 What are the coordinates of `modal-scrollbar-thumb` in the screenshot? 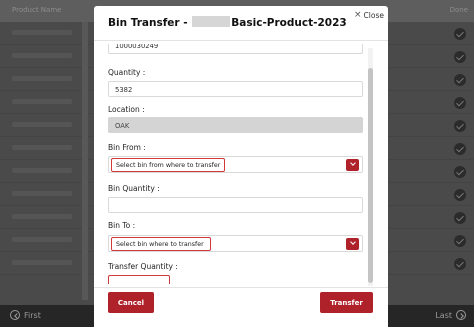 It's located at (370, 175).